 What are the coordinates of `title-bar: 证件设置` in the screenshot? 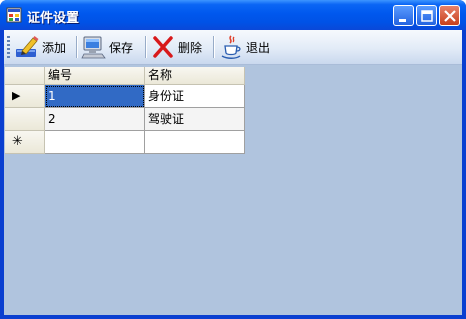 It's located at (233, 15).